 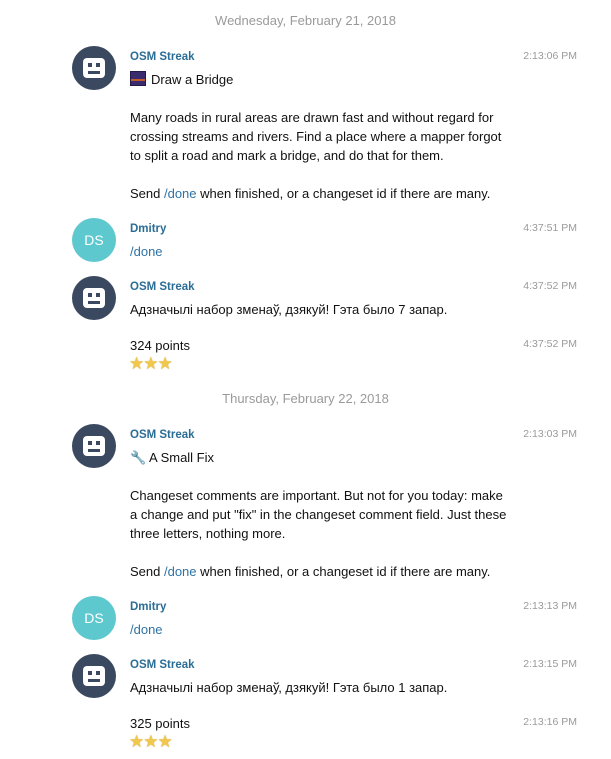 I want to click on wrench-icon: 🔧, so click(x=138, y=457).